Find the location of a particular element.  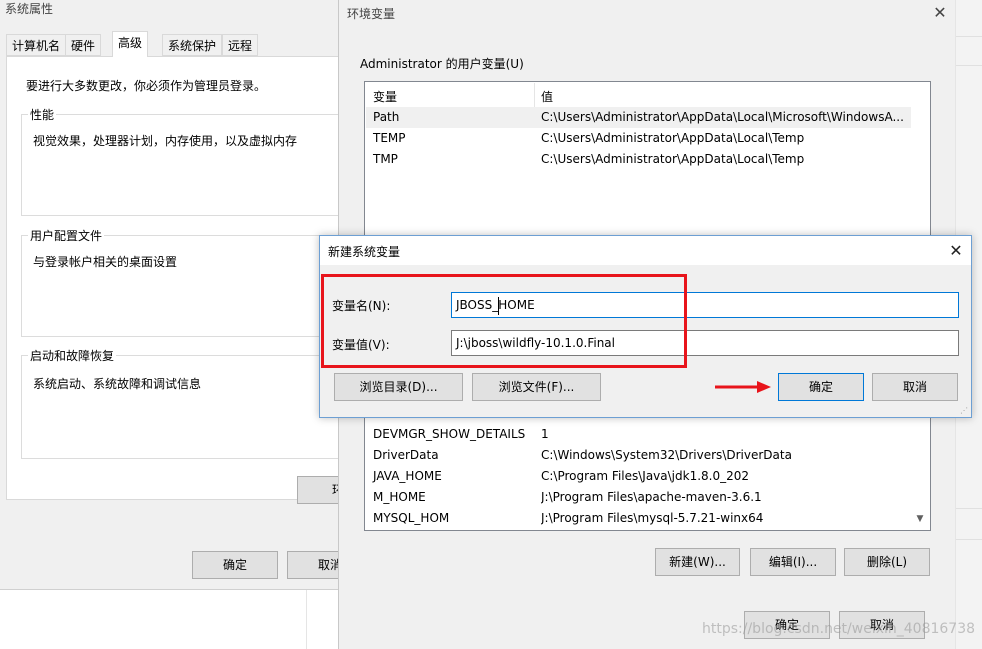

col-header-divider is located at coordinates (534, 95).